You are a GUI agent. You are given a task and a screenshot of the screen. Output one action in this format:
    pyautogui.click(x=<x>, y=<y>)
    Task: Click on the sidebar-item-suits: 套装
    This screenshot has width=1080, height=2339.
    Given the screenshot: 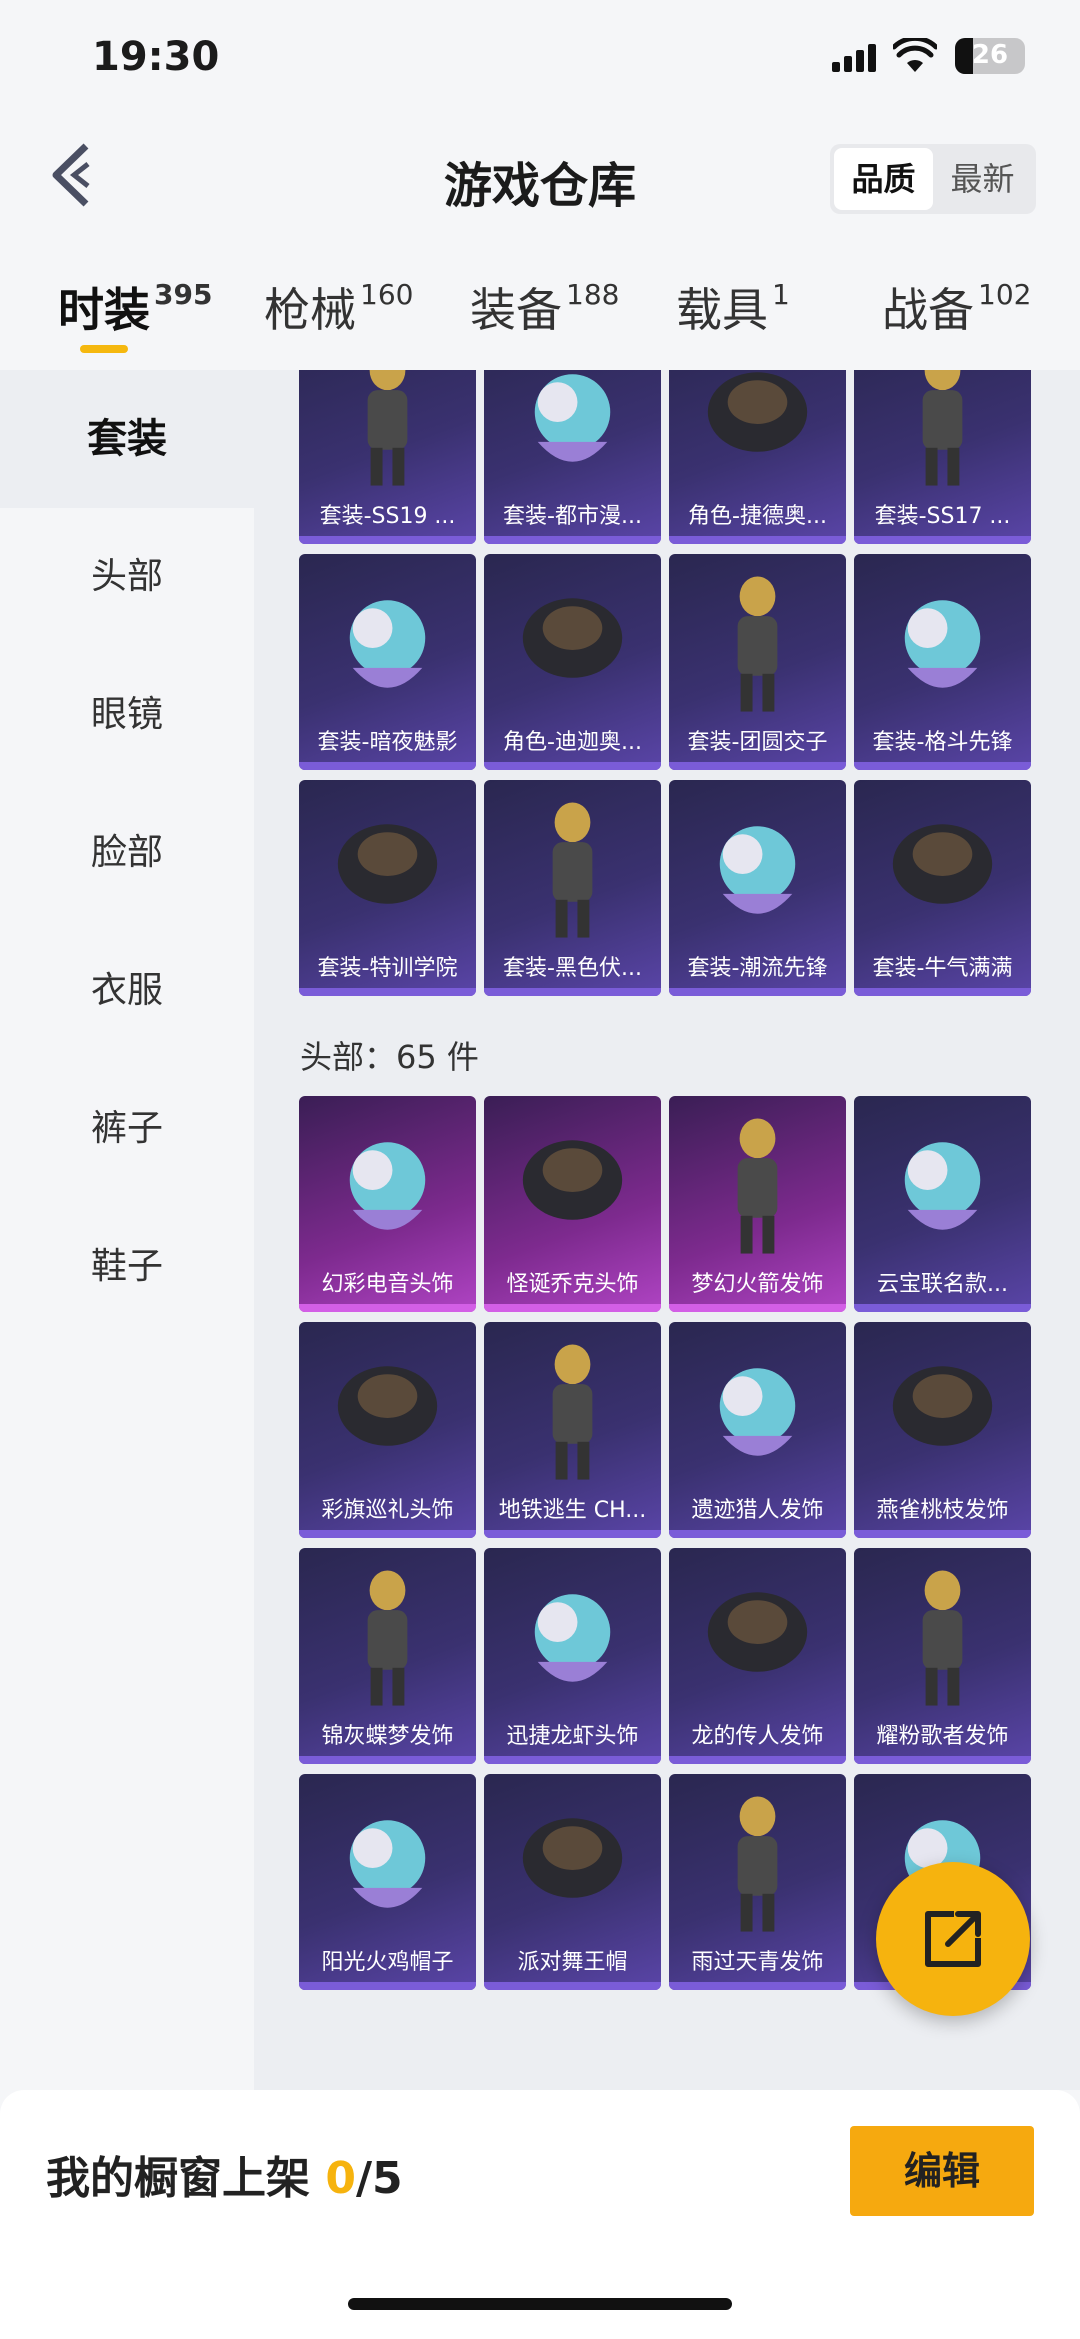 What is the action you would take?
    pyautogui.click(x=127, y=439)
    